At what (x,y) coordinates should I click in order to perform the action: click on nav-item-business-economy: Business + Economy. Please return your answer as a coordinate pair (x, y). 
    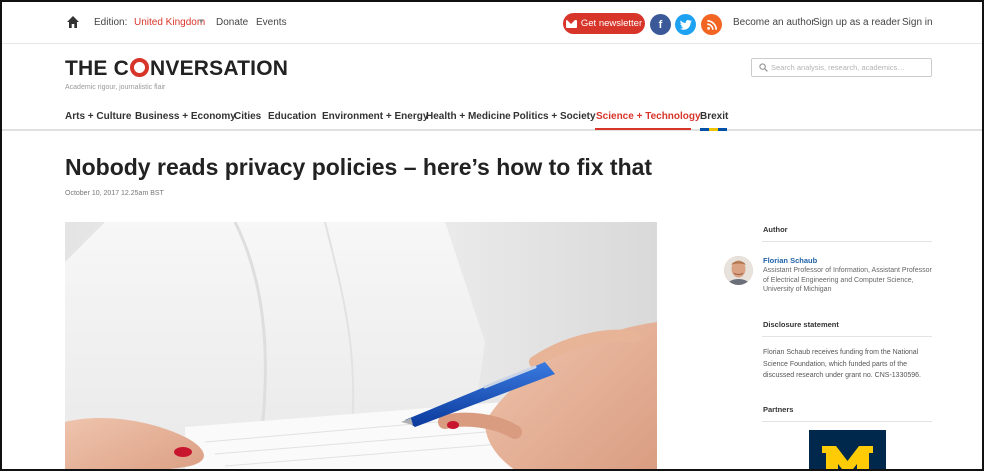
    Looking at the image, I should click on (185, 116).